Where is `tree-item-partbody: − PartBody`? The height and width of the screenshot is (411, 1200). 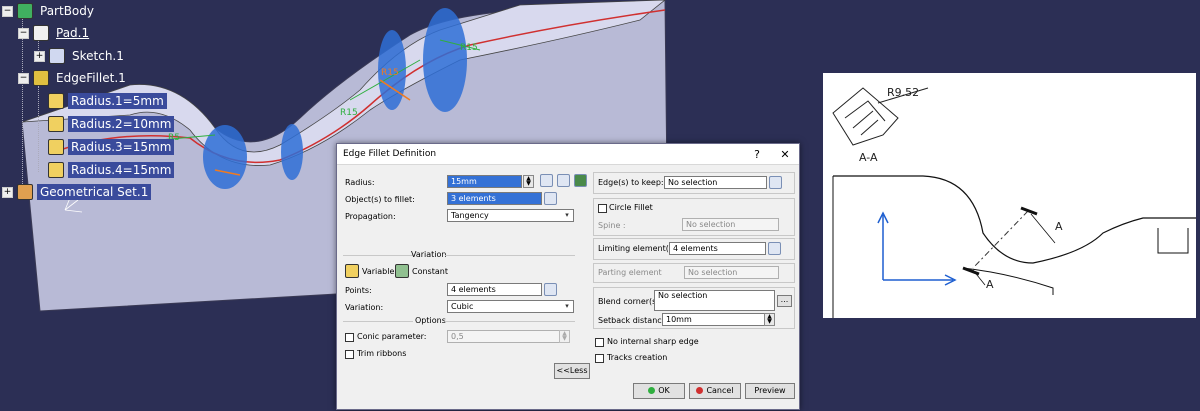
tree-item-partbody: − PartBody is located at coordinates (49, 11).